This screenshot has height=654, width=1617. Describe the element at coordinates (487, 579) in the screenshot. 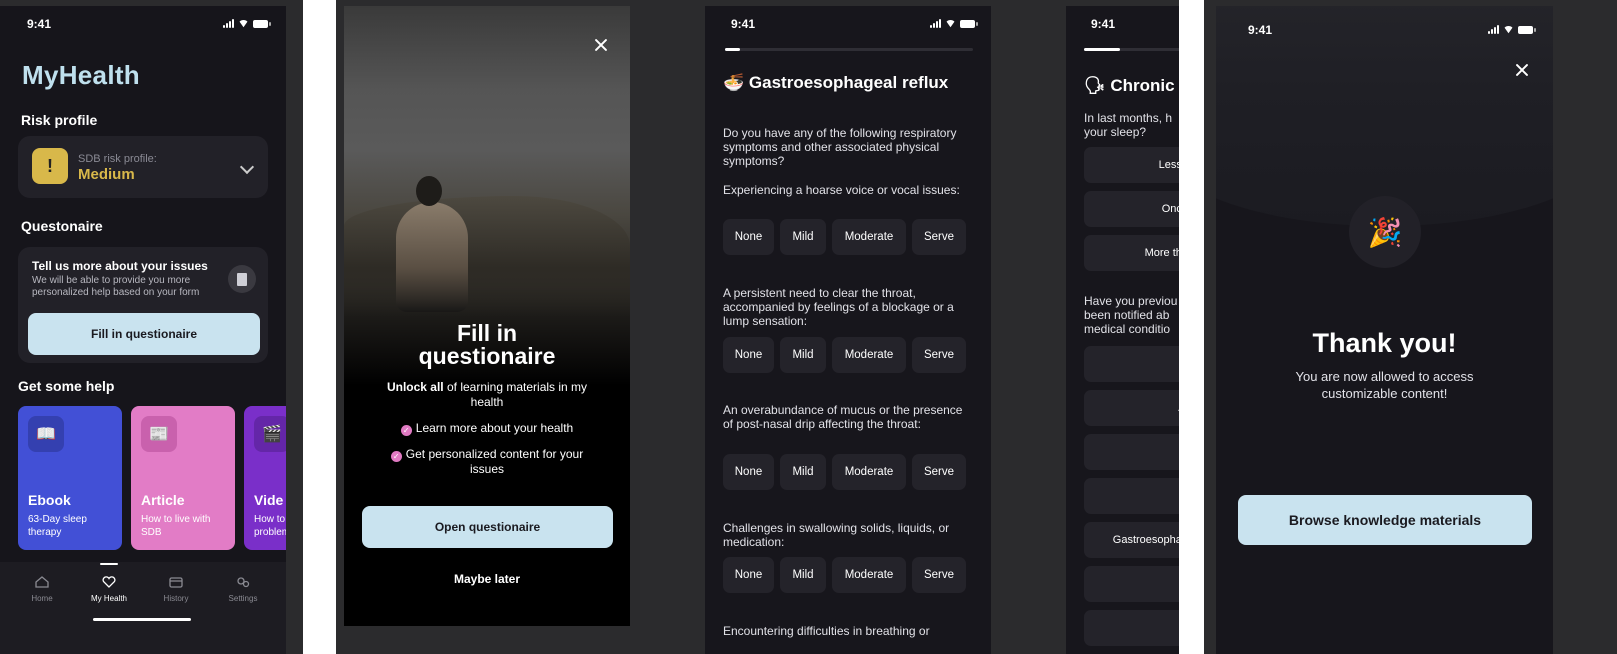

I see `maybe-later-button: Maybe later` at that location.